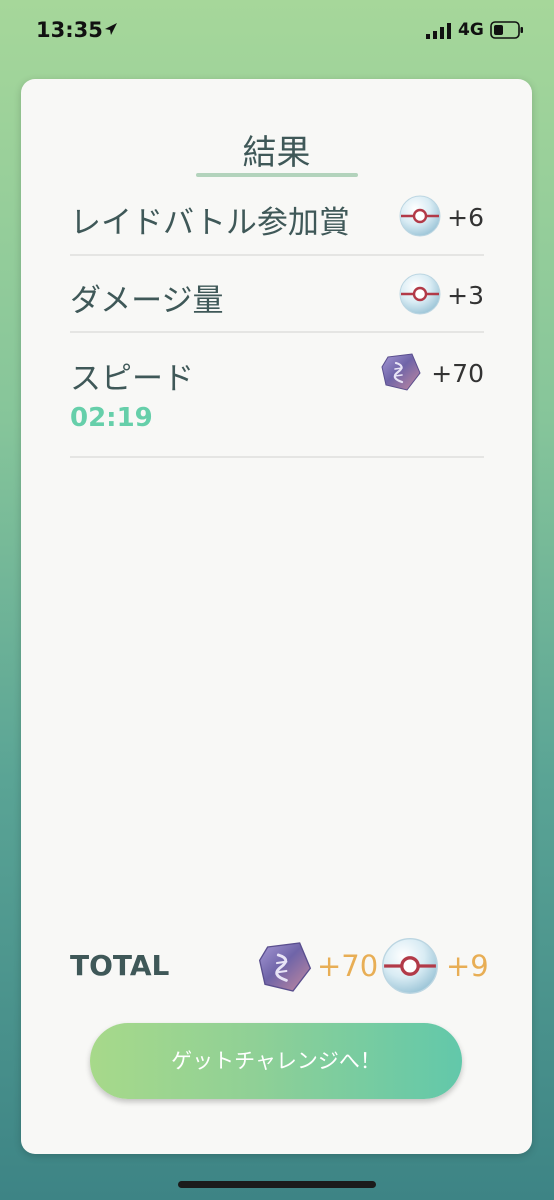 The image size is (554, 1200). What do you see at coordinates (506, 30) in the screenshot?
I see `battery-icon` at bounding box center [506, 30].